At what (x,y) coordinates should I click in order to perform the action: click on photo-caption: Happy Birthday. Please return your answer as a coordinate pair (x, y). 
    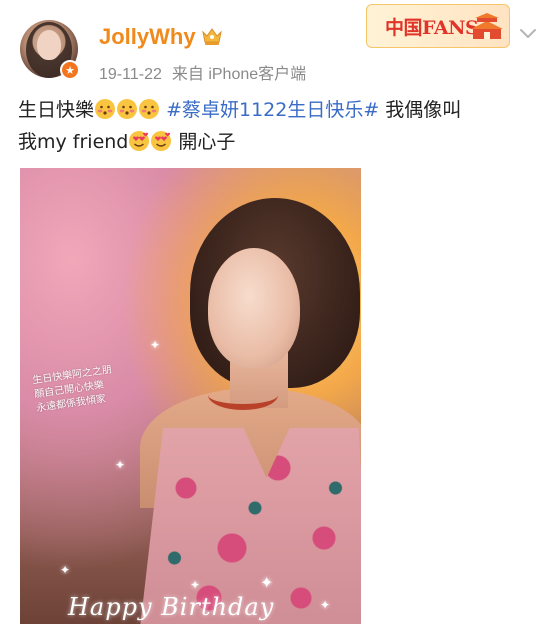
    Looking at the image, I should click on (171, 607).